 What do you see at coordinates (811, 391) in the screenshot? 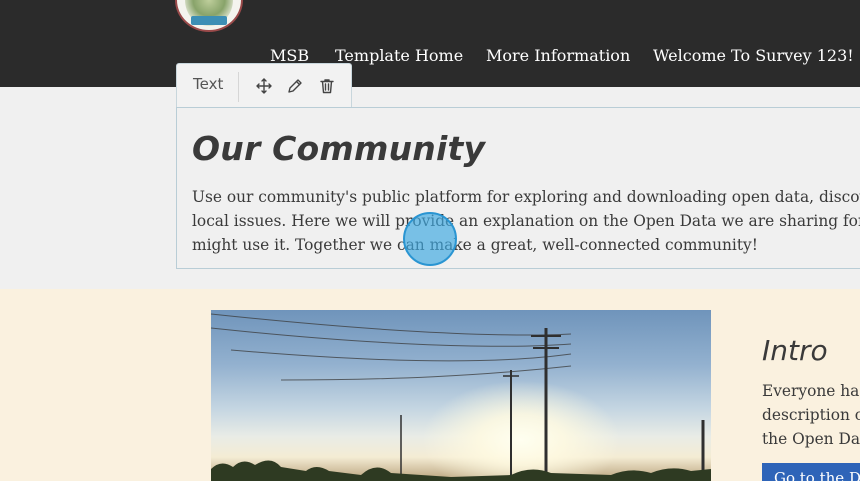
I see `intro-line: Everyone has` at bounding box center [811, 391].